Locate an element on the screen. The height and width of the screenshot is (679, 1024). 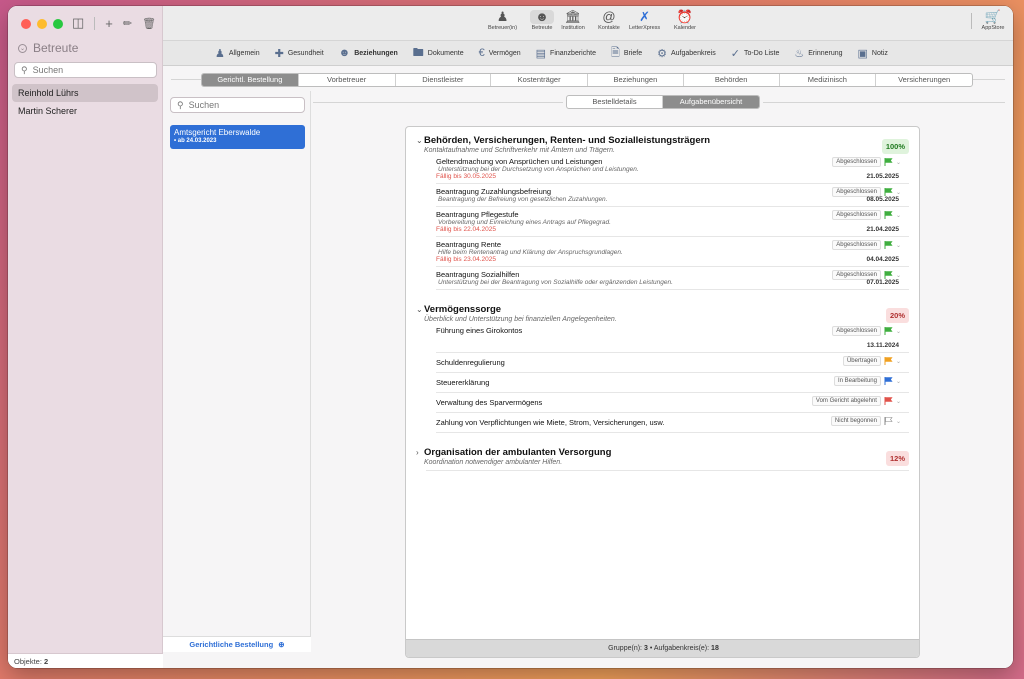
toolbar-betreute: ☻ Betreute is located at coordinates (542, 20).